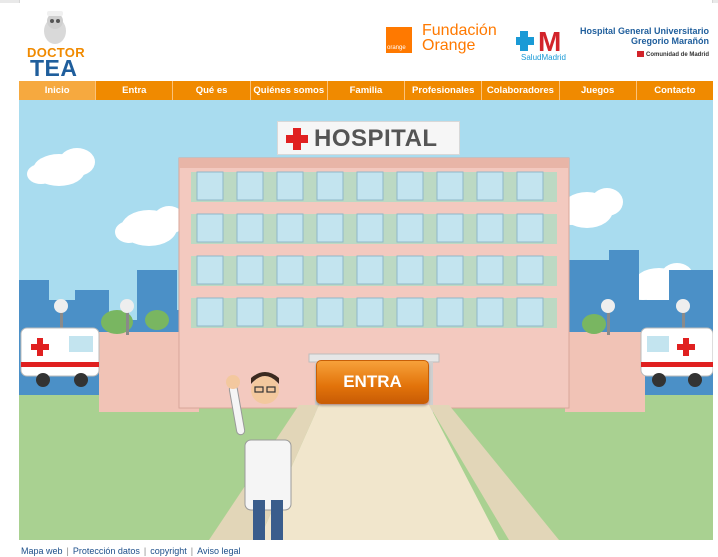  I want to click on logo-line2: TEA, so click(54, 68).